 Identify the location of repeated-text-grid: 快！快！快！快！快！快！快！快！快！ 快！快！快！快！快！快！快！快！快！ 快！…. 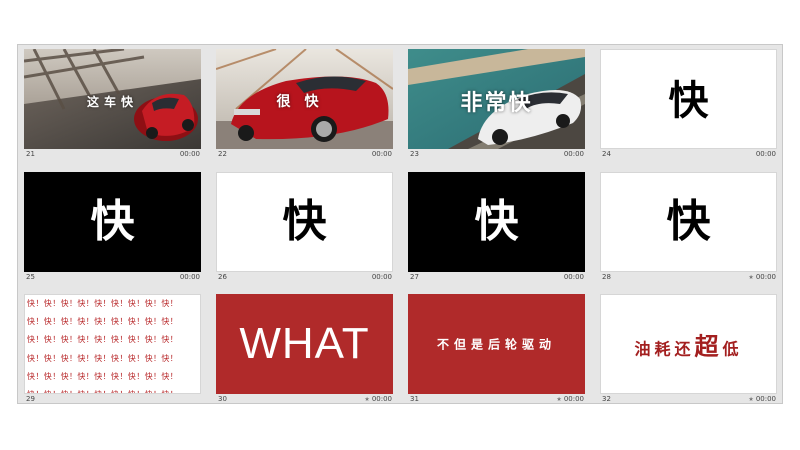
(113, 345).